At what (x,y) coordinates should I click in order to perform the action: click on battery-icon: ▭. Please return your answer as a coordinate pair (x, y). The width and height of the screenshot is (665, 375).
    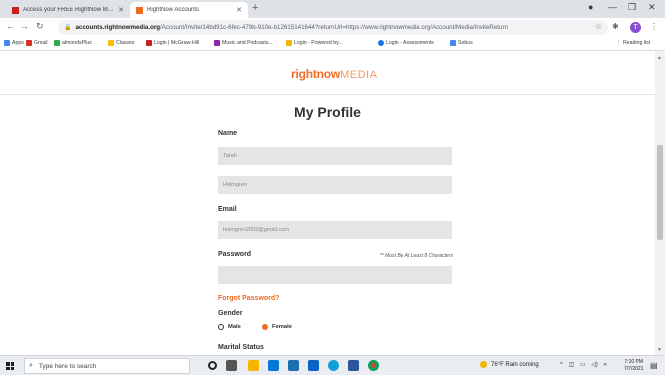
    Looking at the image, I should click on (583, 365).